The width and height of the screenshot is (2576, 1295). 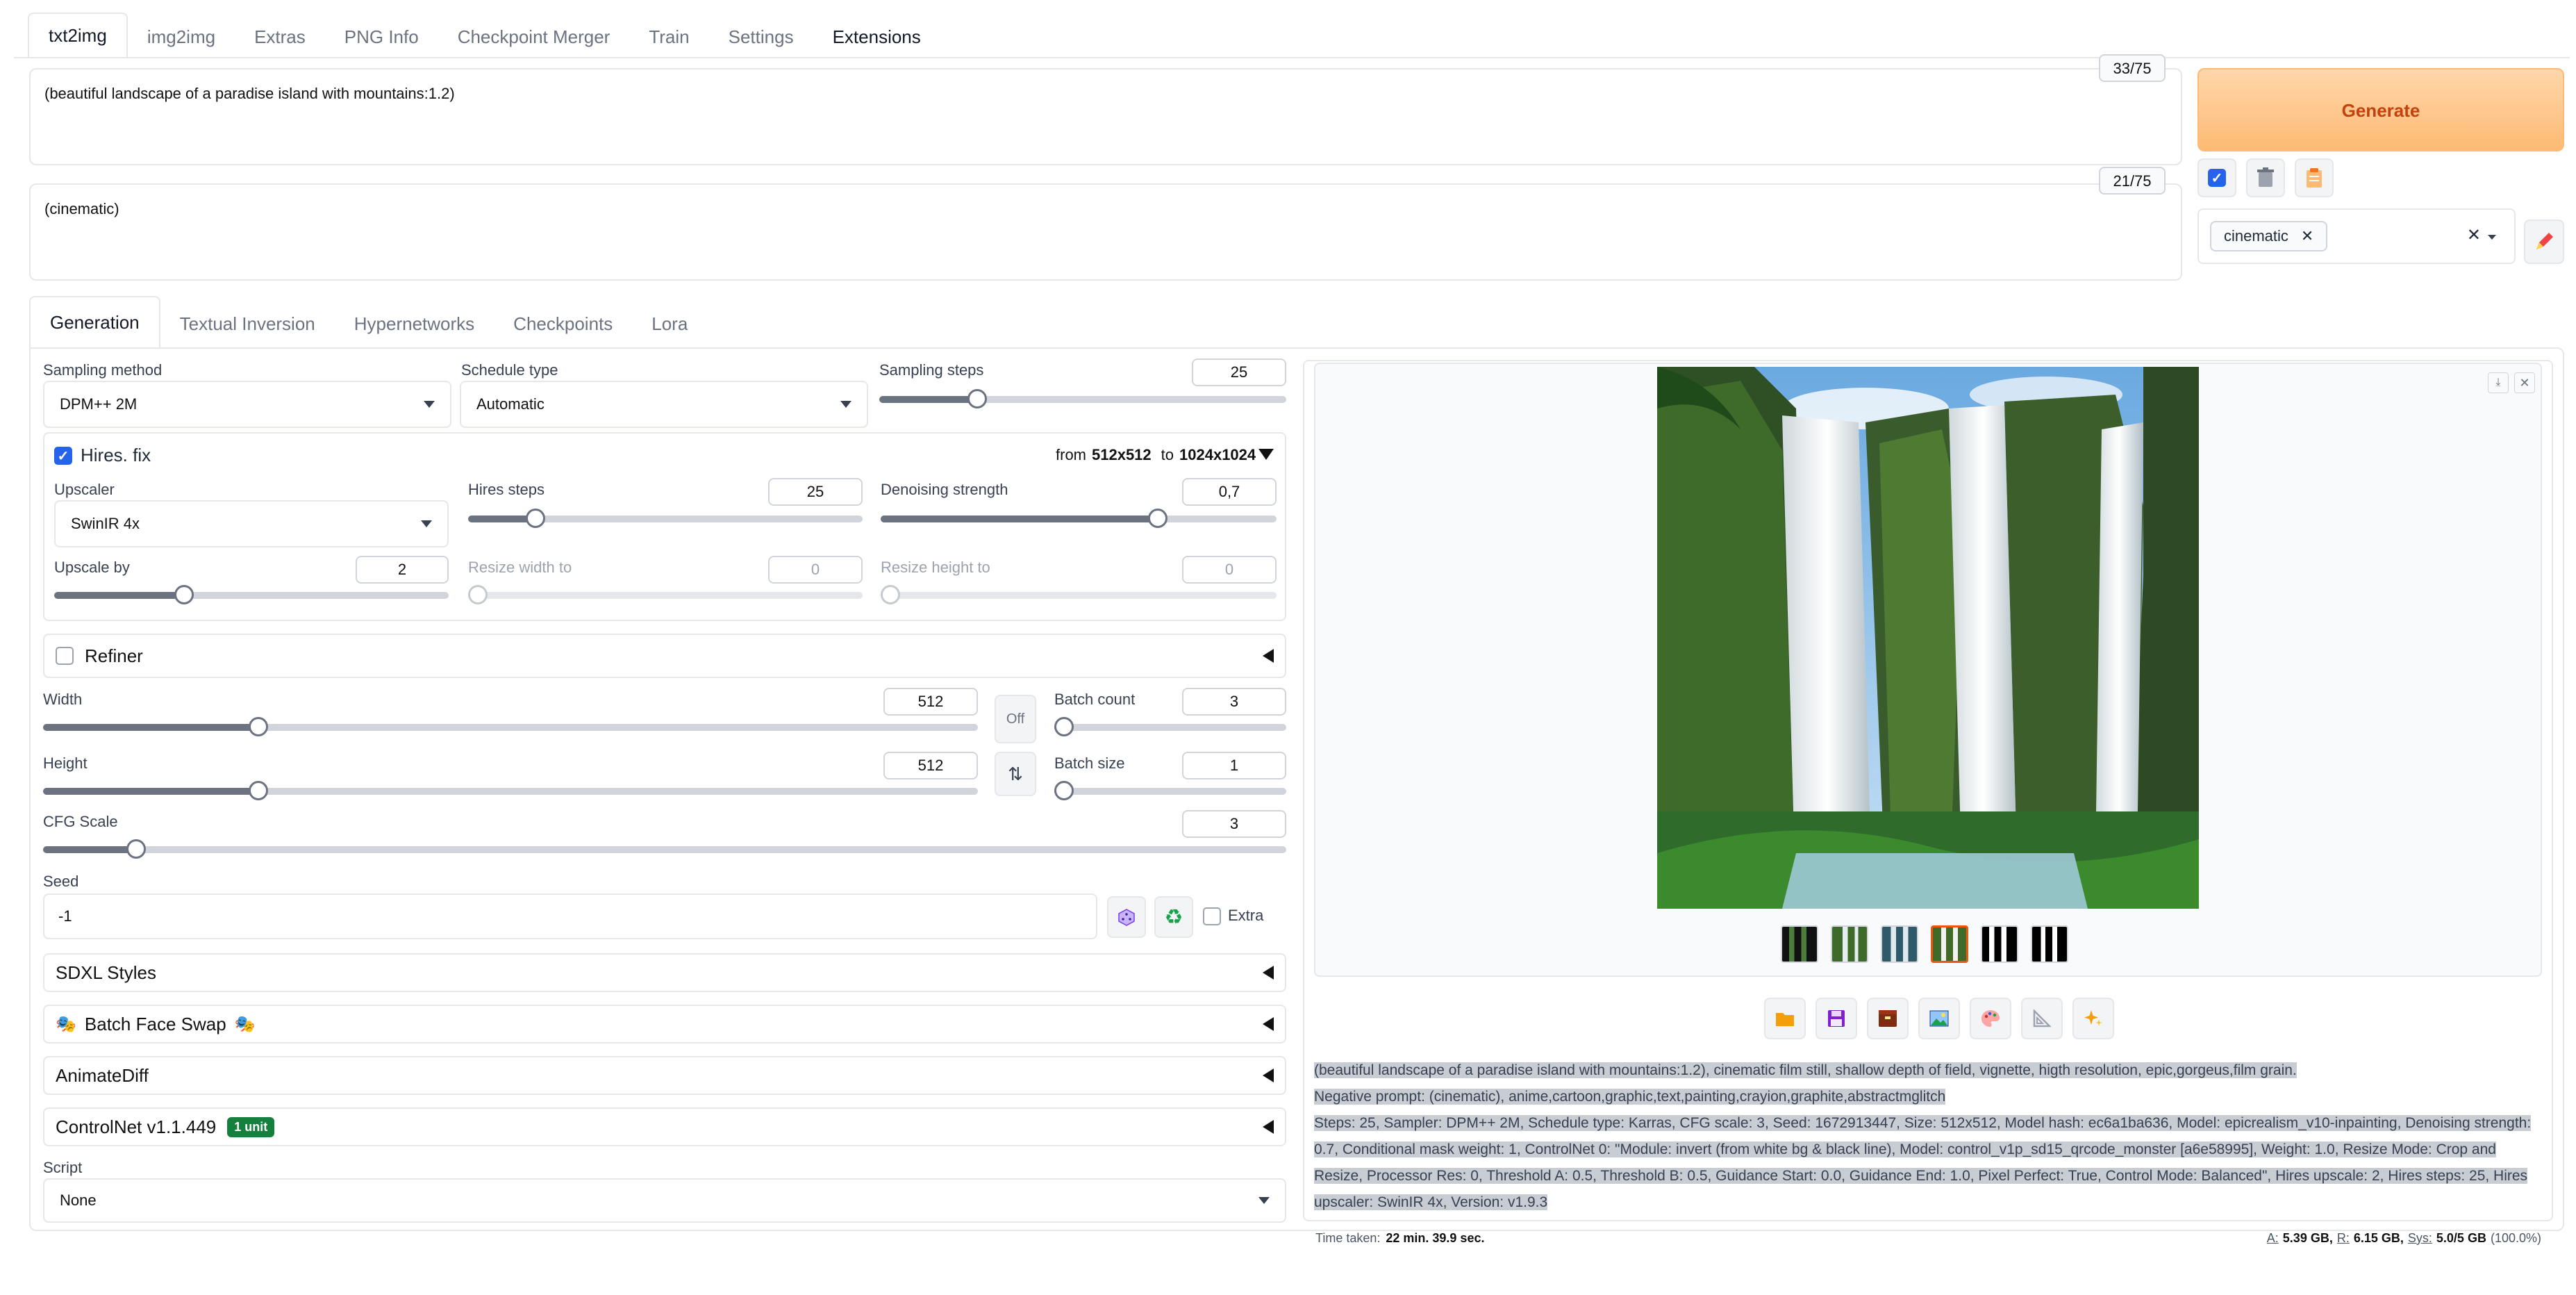 I want to click on send-to-img2img-button, so click(x=1939, y=1018).